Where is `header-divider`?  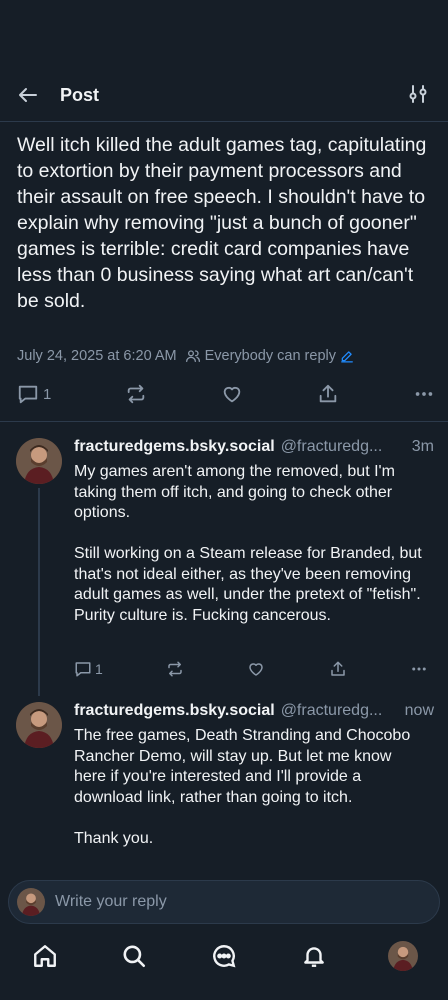 header-divider is located at coordinates (224, 121).